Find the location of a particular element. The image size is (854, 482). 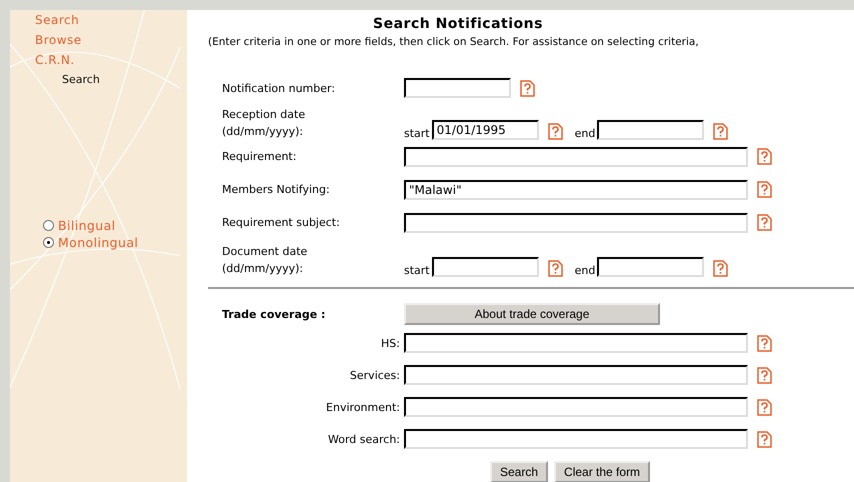

search-button: Search is located at coordinates (519, 471).